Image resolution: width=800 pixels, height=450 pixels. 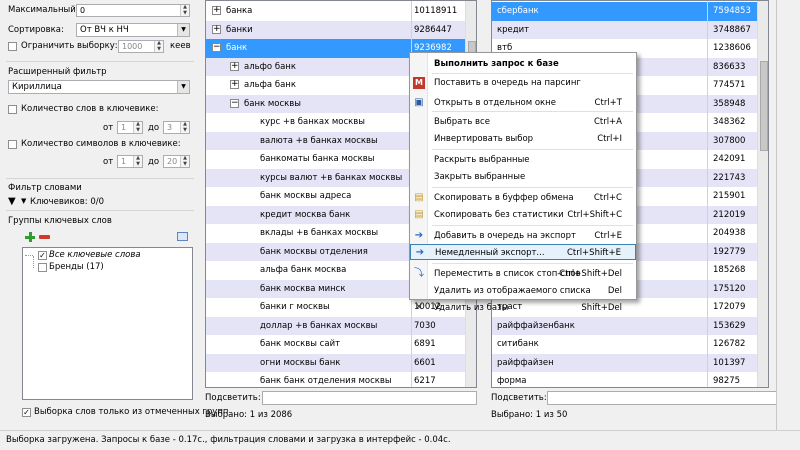 What do you see at coordinates (341, 29) in the screenshot?
I see `tree-row: + банки 9286447` at bounding box center [341, 29].